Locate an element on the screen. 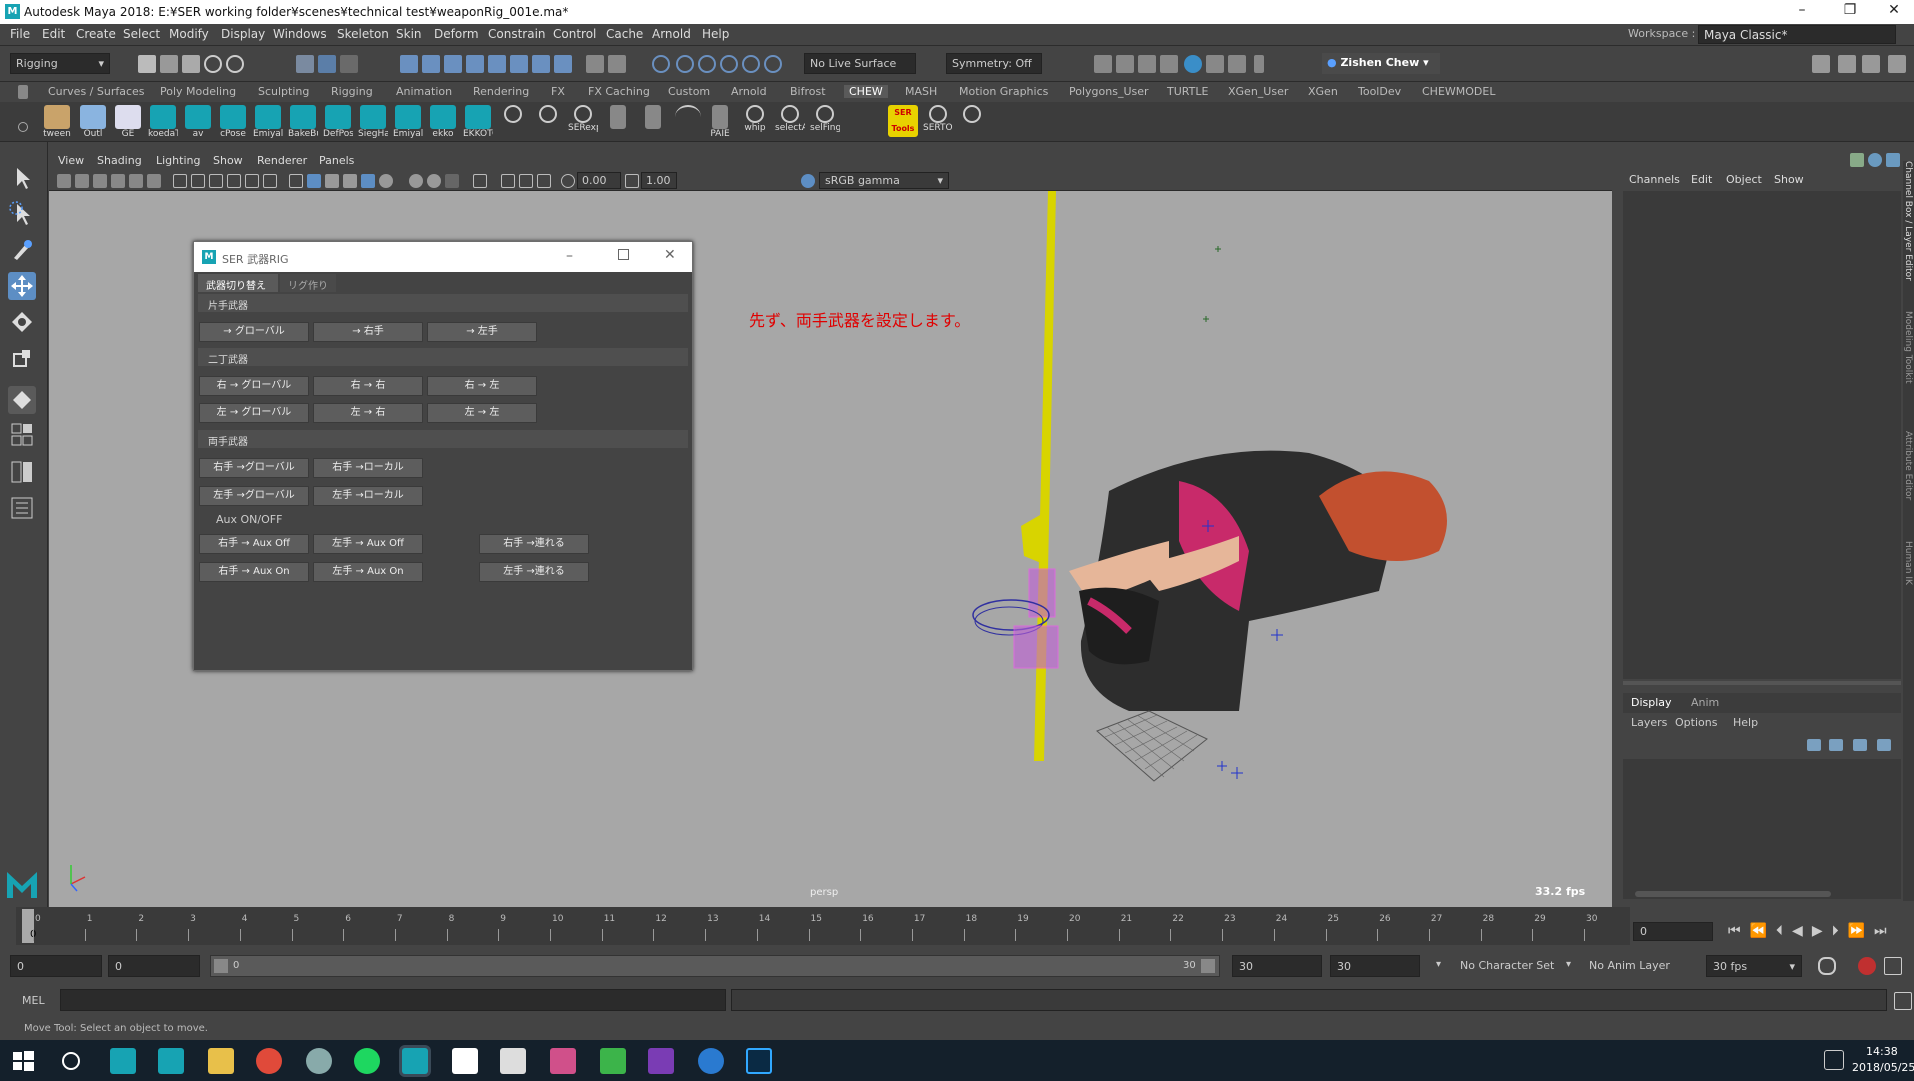 The height and width of the screenshot is (1081, 1914). snap-curve-icon is located at coordinates (431, 64).